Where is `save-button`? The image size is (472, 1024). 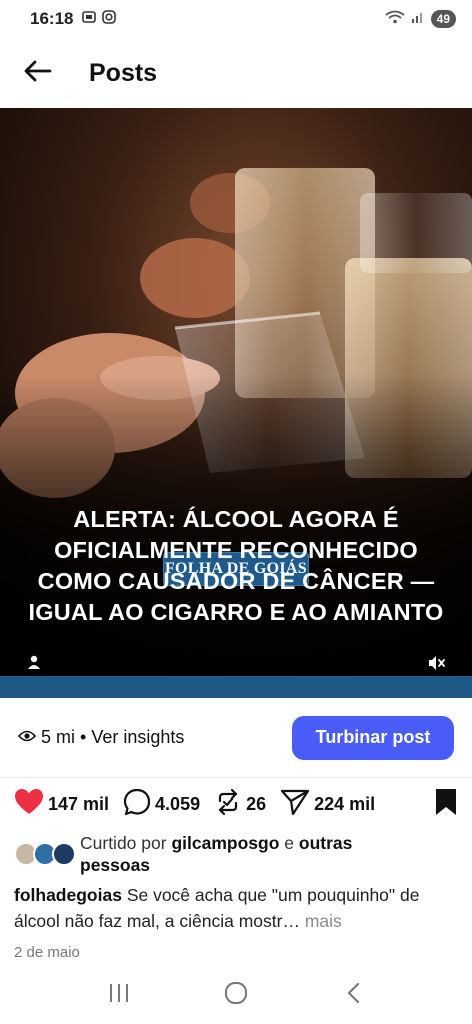 save-button is located at coordinates (446, 804).